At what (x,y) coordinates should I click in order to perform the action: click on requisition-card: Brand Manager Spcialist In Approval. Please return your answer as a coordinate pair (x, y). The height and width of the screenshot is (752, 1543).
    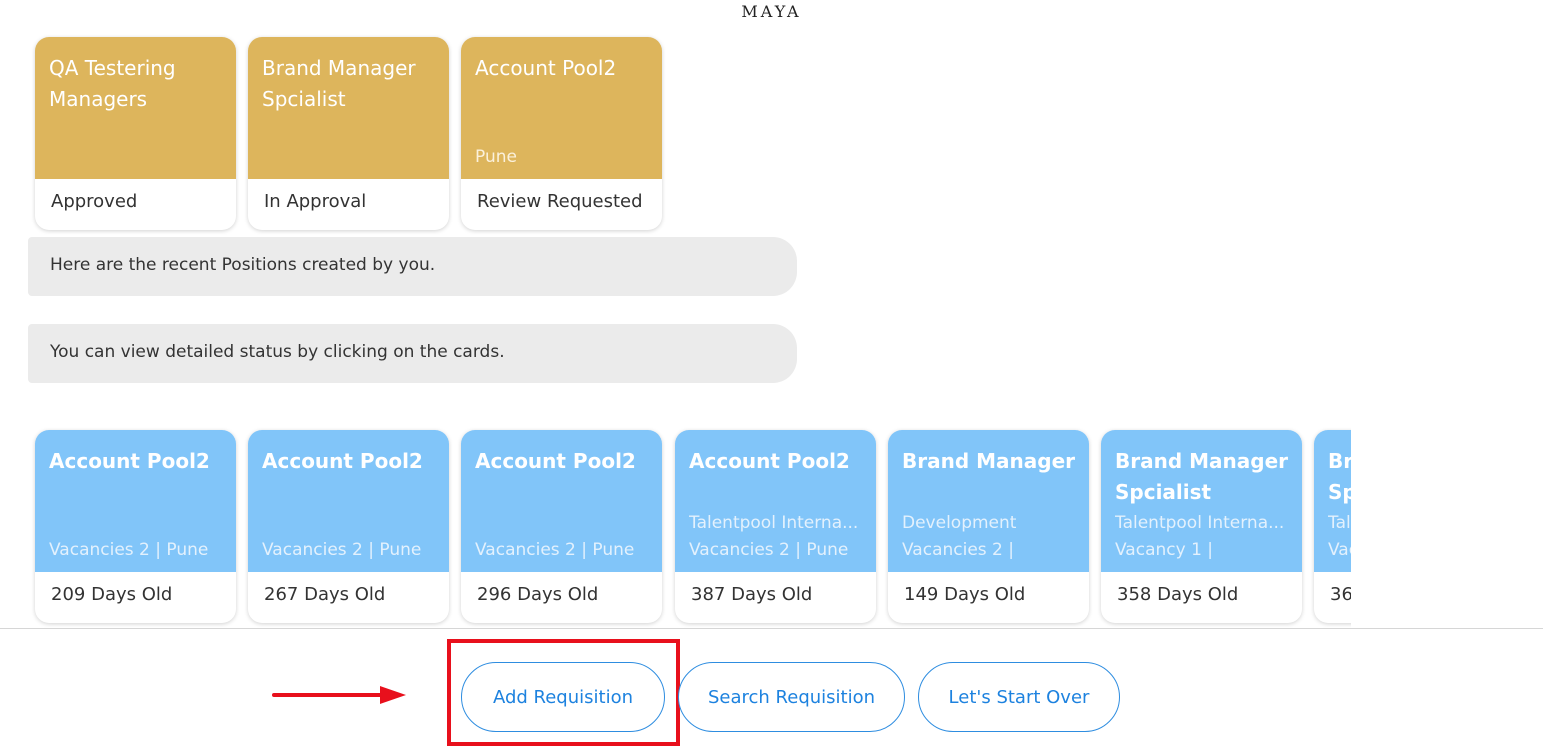
    Looking at the image, I should click on (348, 133).